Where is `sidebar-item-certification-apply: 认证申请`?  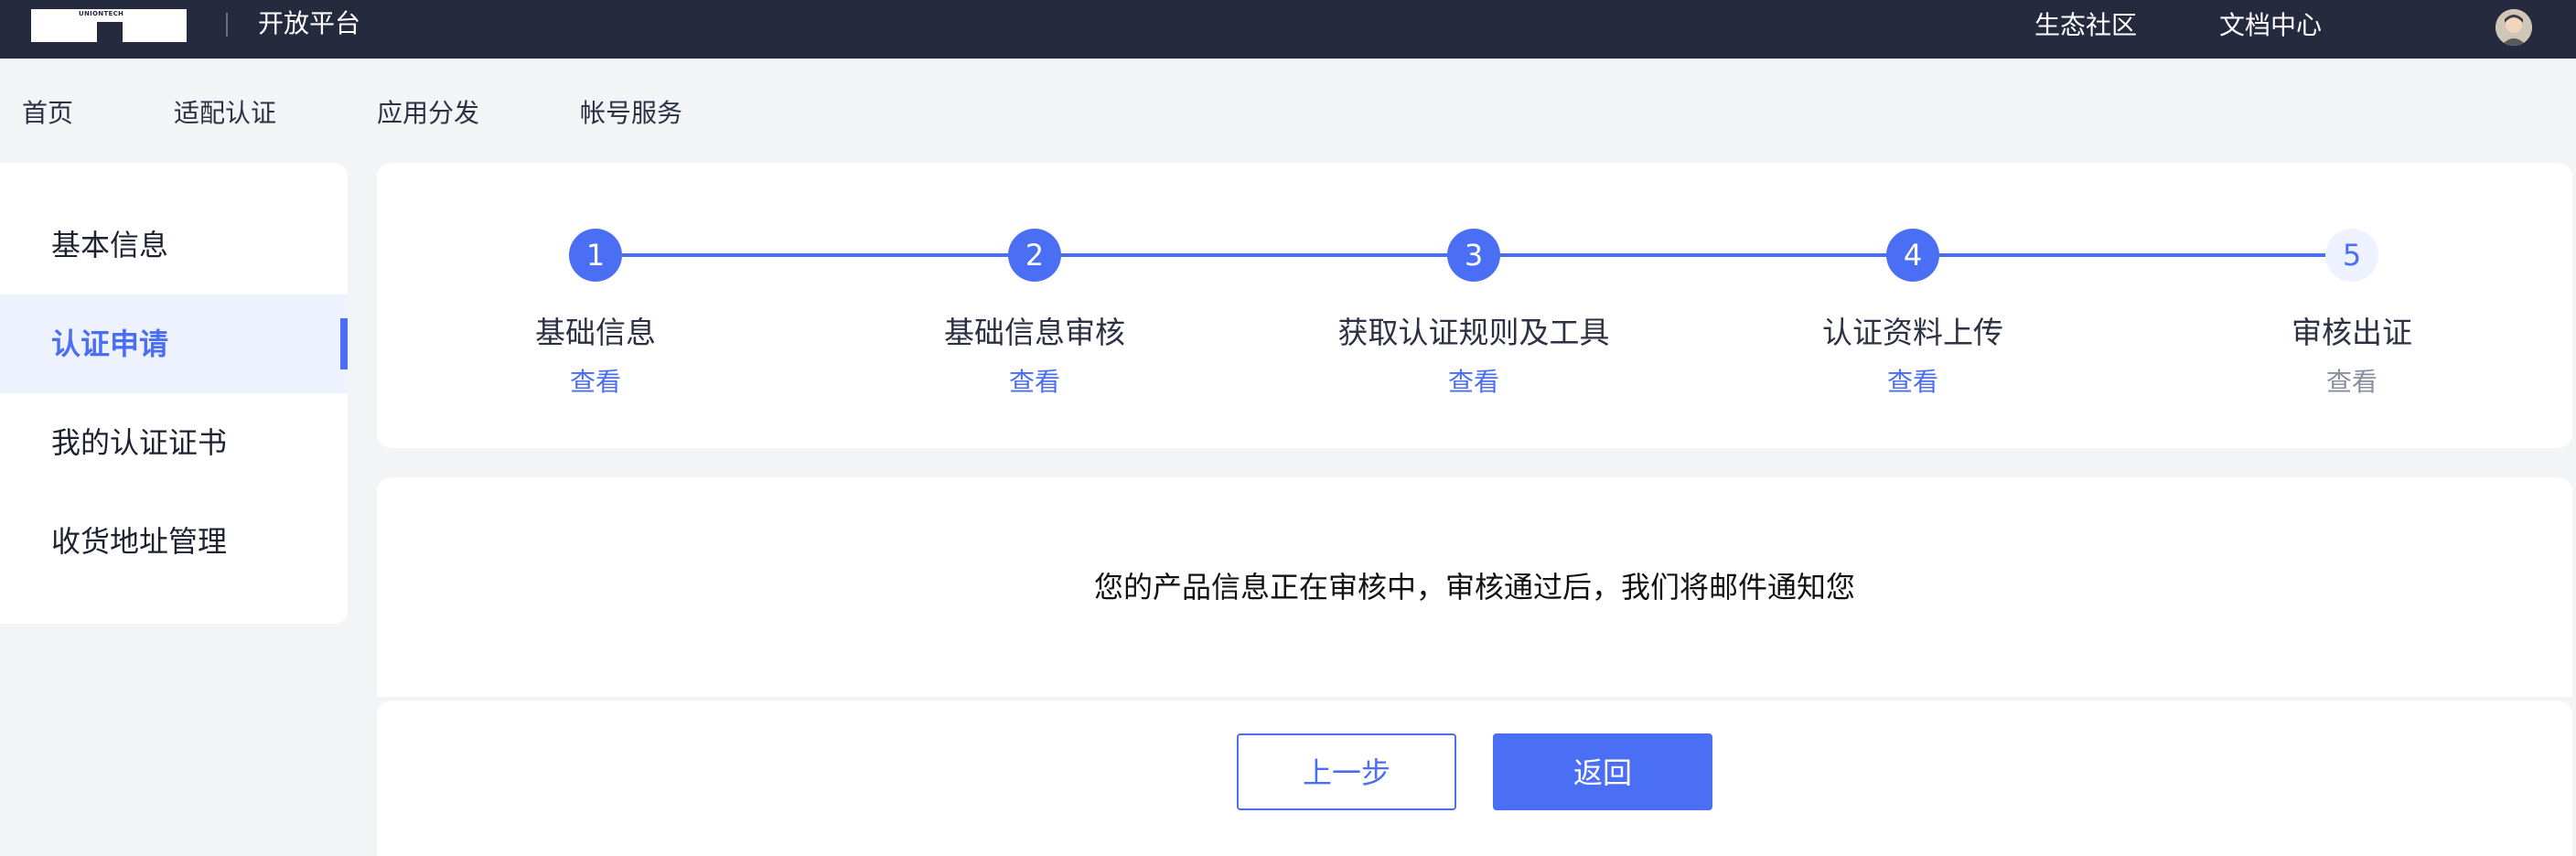
sidebar-item-certification-apply: 认证申请 is located at coordinates (174, 343).